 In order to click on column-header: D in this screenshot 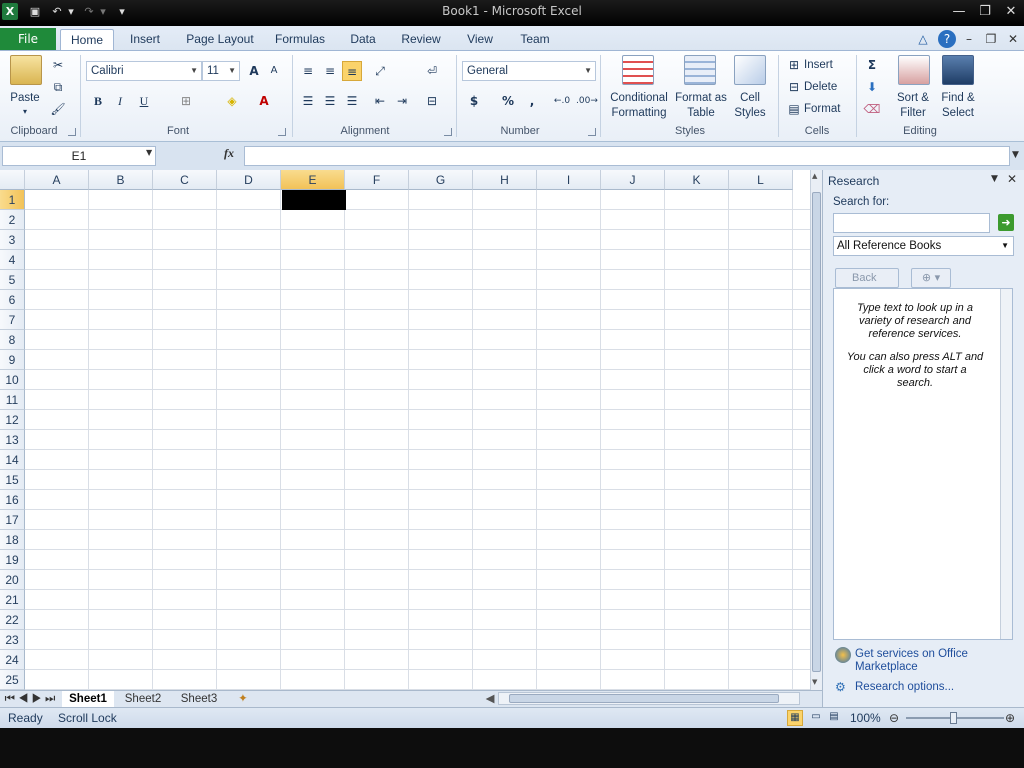, I will do `click(249, 180)`.